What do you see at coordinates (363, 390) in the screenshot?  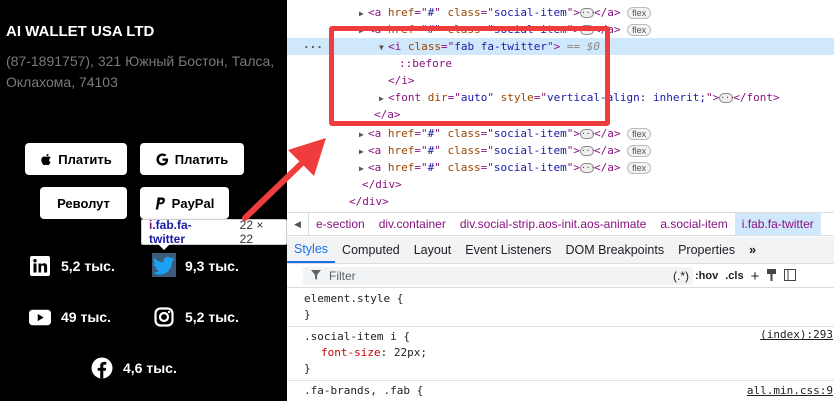 I see `rule-selector: .fa-brands, .fab {` at bounding box center [363, 390].